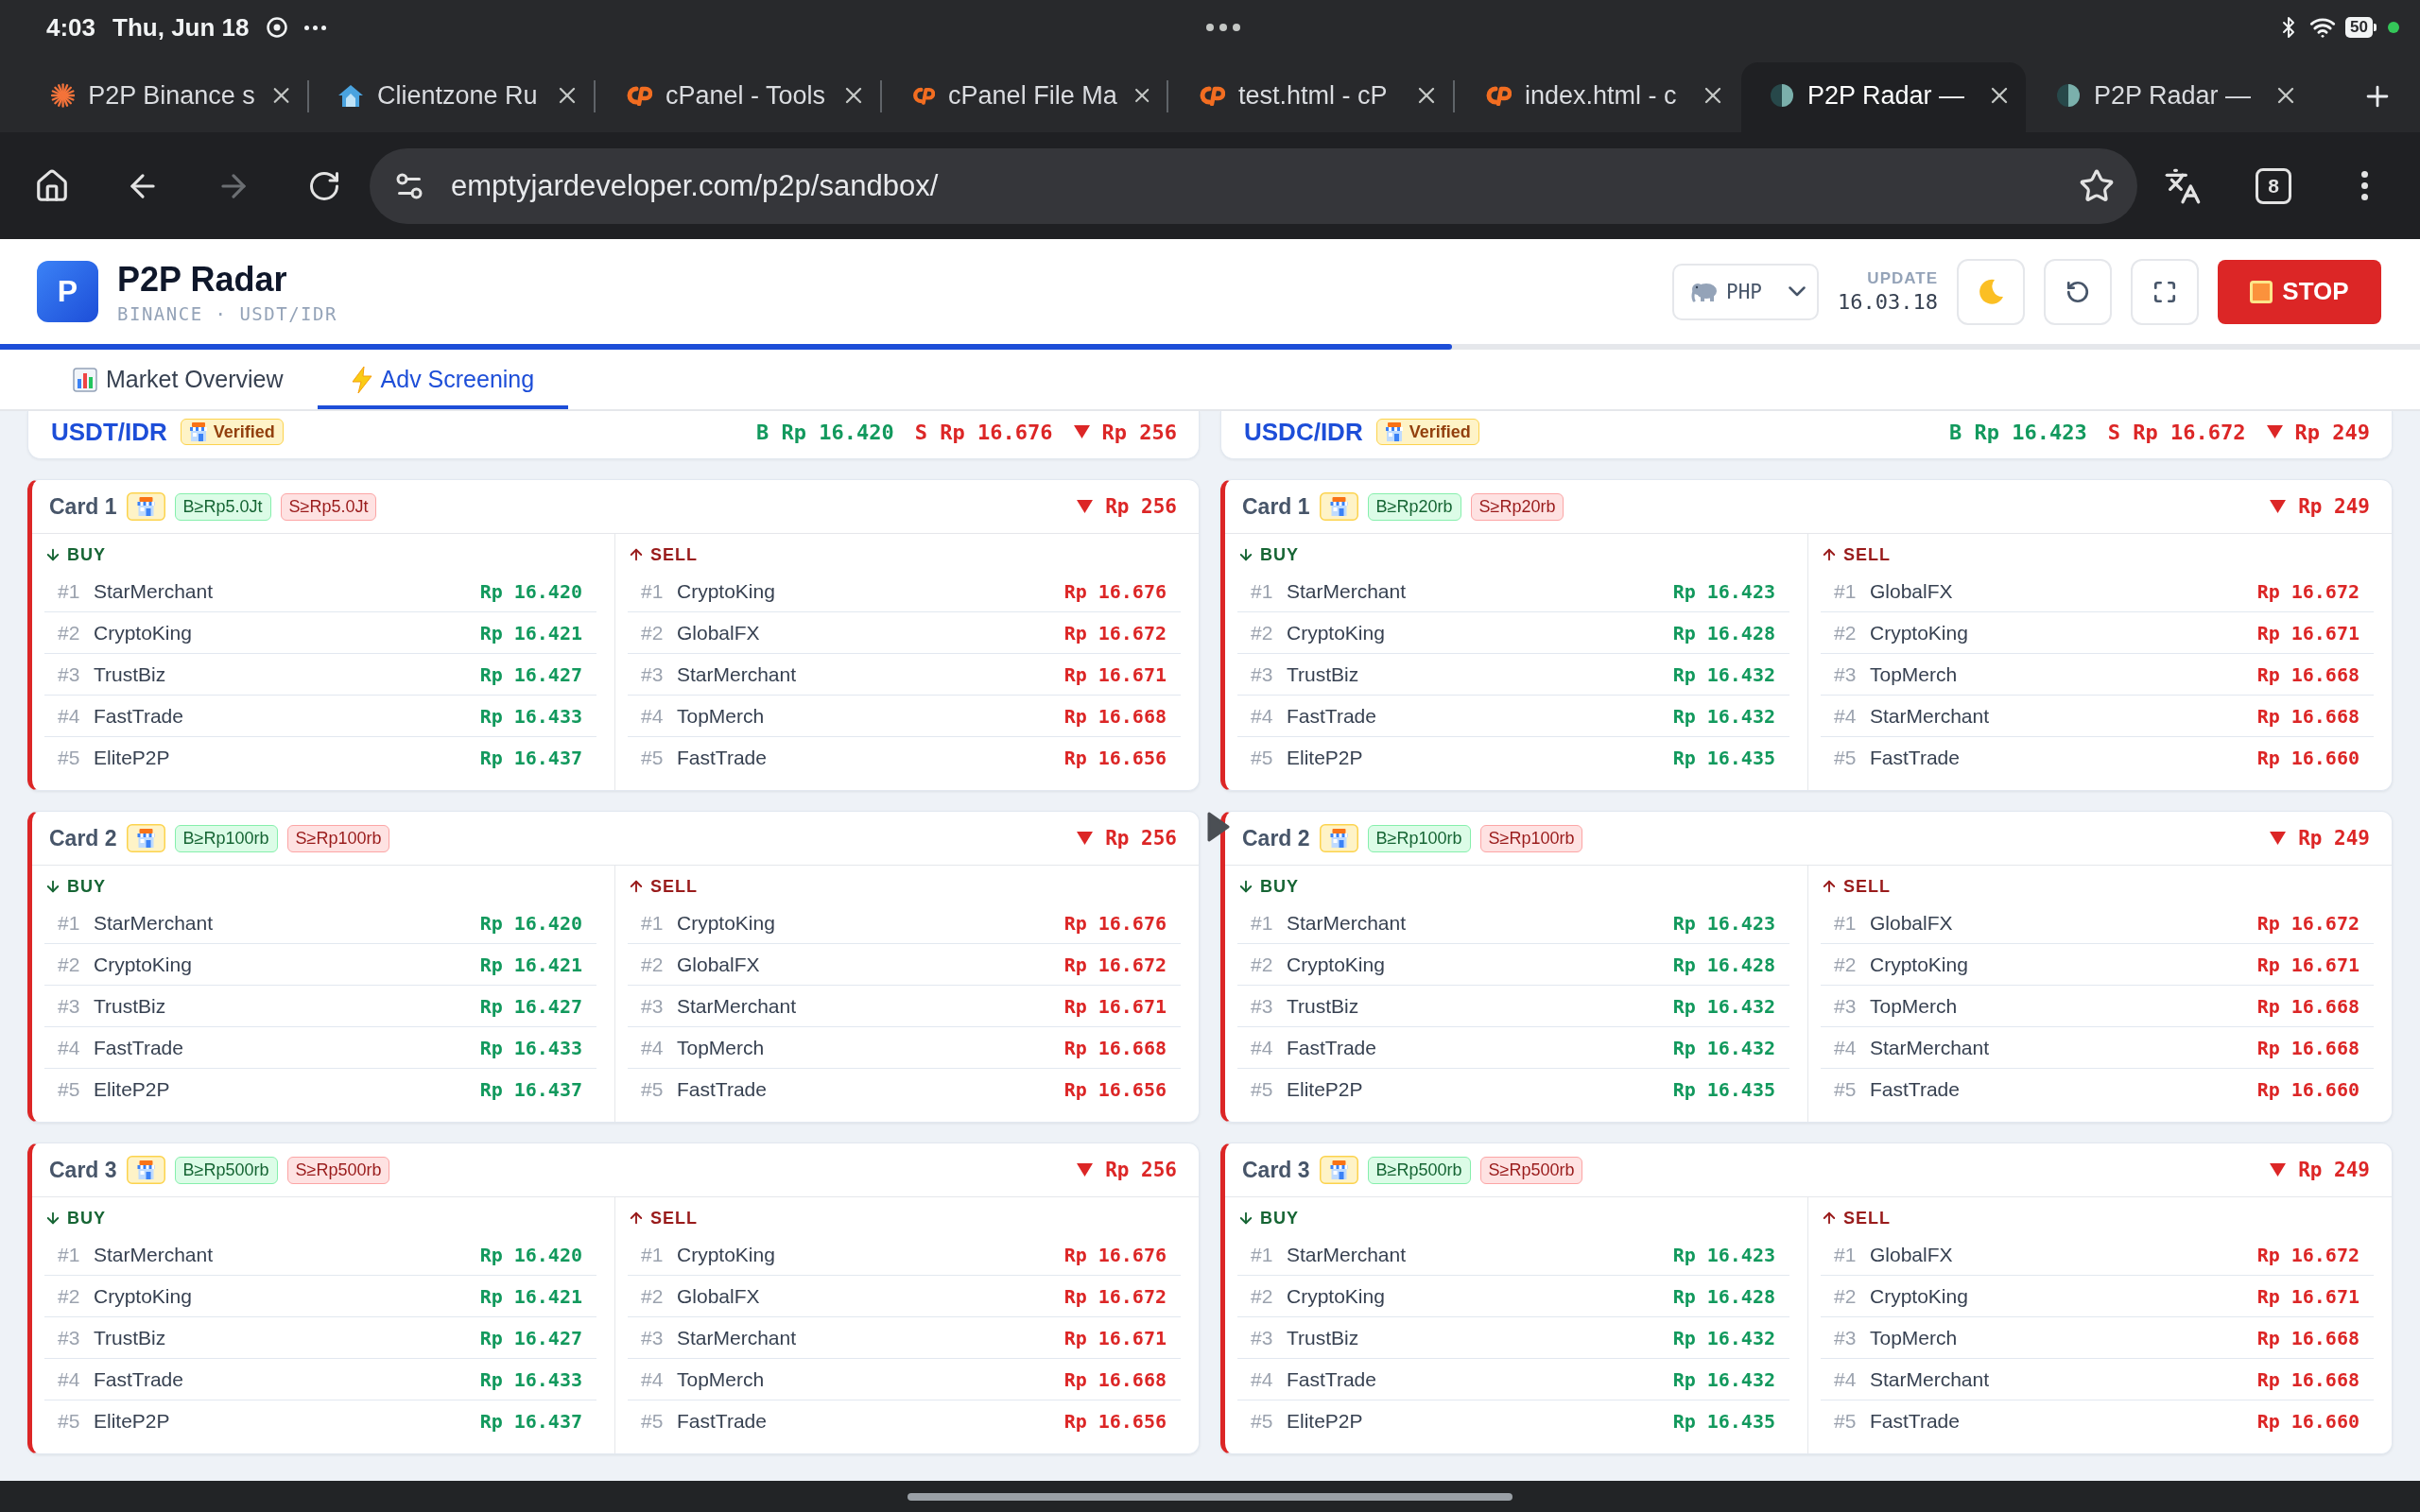 The image size is (2420, 1512). Describe the element at coordinates (738, 97) in the screenshot. I see `browser-tab: cPanel - Tools` at that location.